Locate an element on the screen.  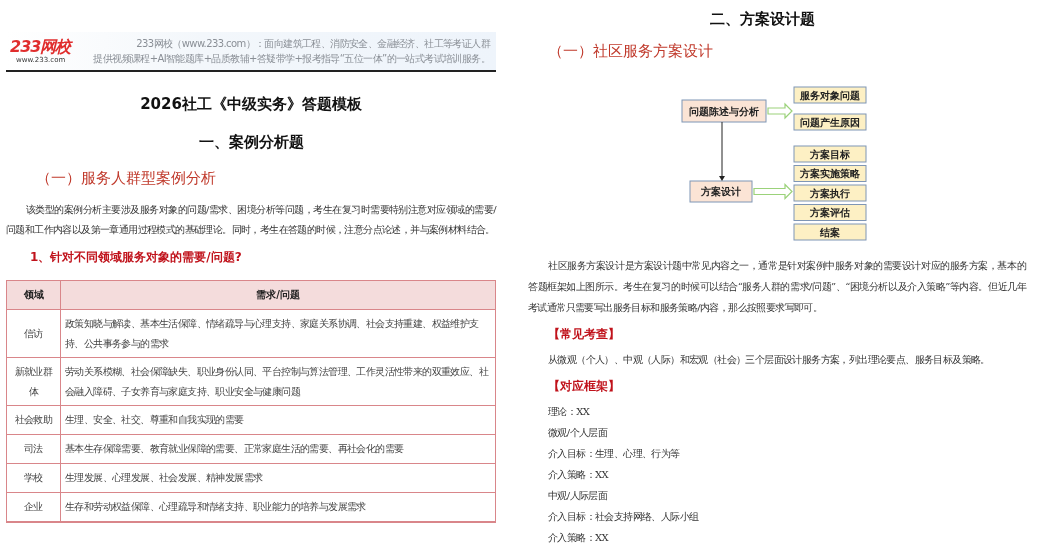
paragraph: 从微观（个人）、中观（人际）和宏观（社会）三个层面设计服务方案，列出理论要点、服务目标及策略。 is located at coordinates (769, 360).